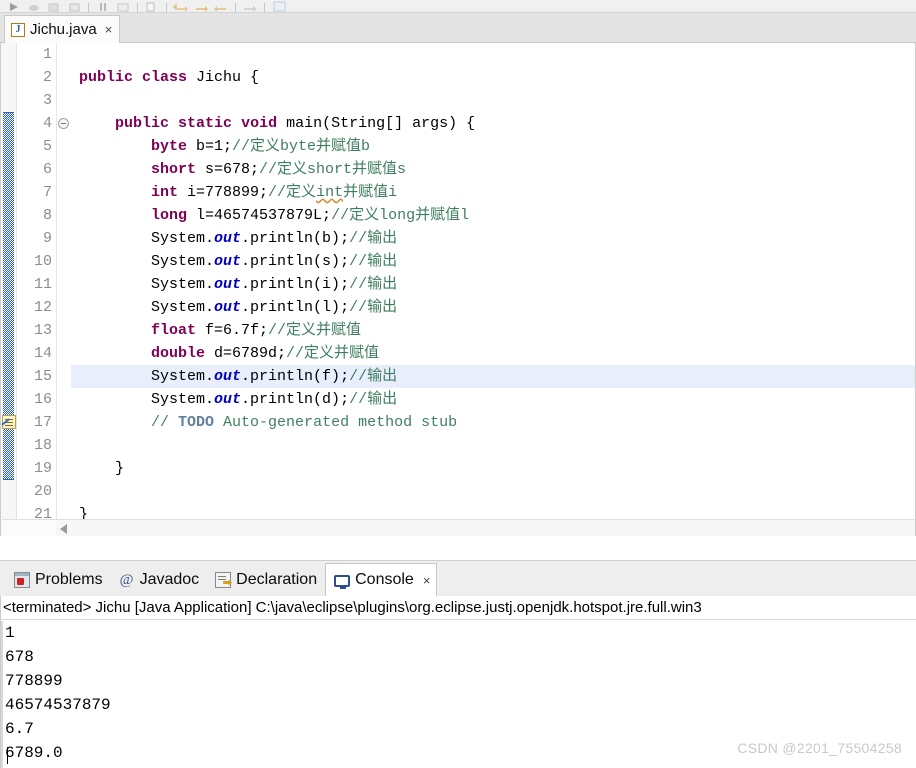 The height and width of the screenshot is (768, 916). I want to click on tab-javadoc: @ Javadoc, so click(159, 579).